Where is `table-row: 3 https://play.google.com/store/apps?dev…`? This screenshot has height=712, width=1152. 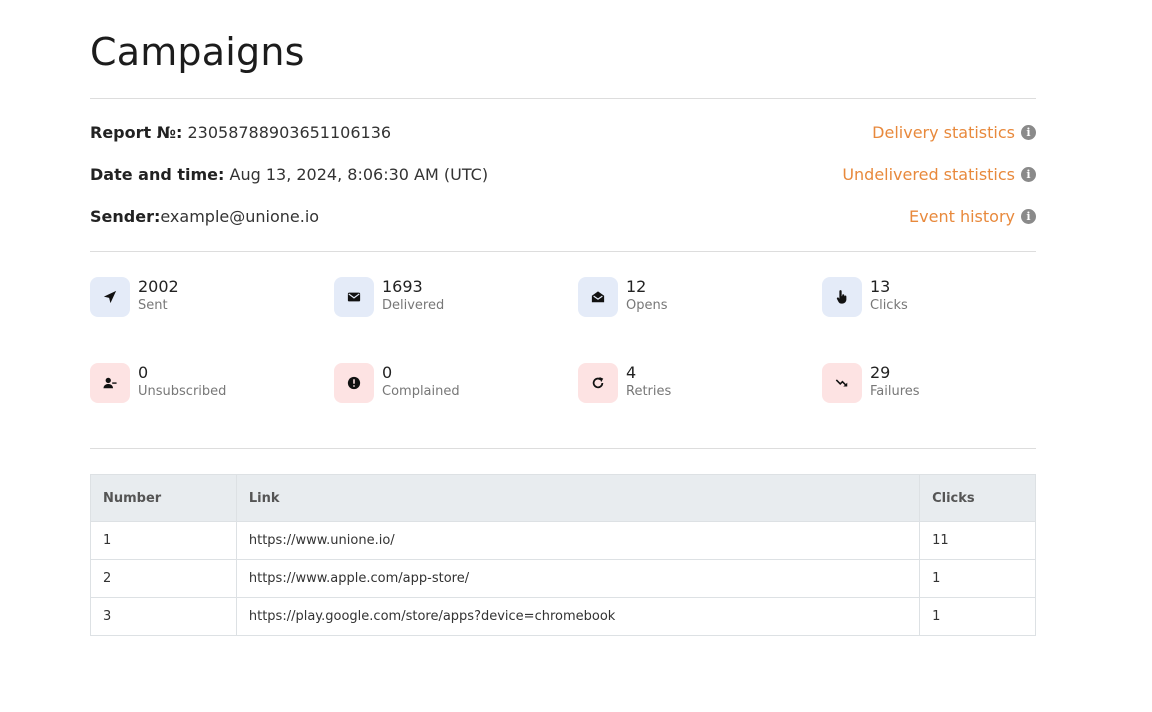 table-row: 3 https://play.google.com/store/apps?dev… is located at coordinates (563, 616).